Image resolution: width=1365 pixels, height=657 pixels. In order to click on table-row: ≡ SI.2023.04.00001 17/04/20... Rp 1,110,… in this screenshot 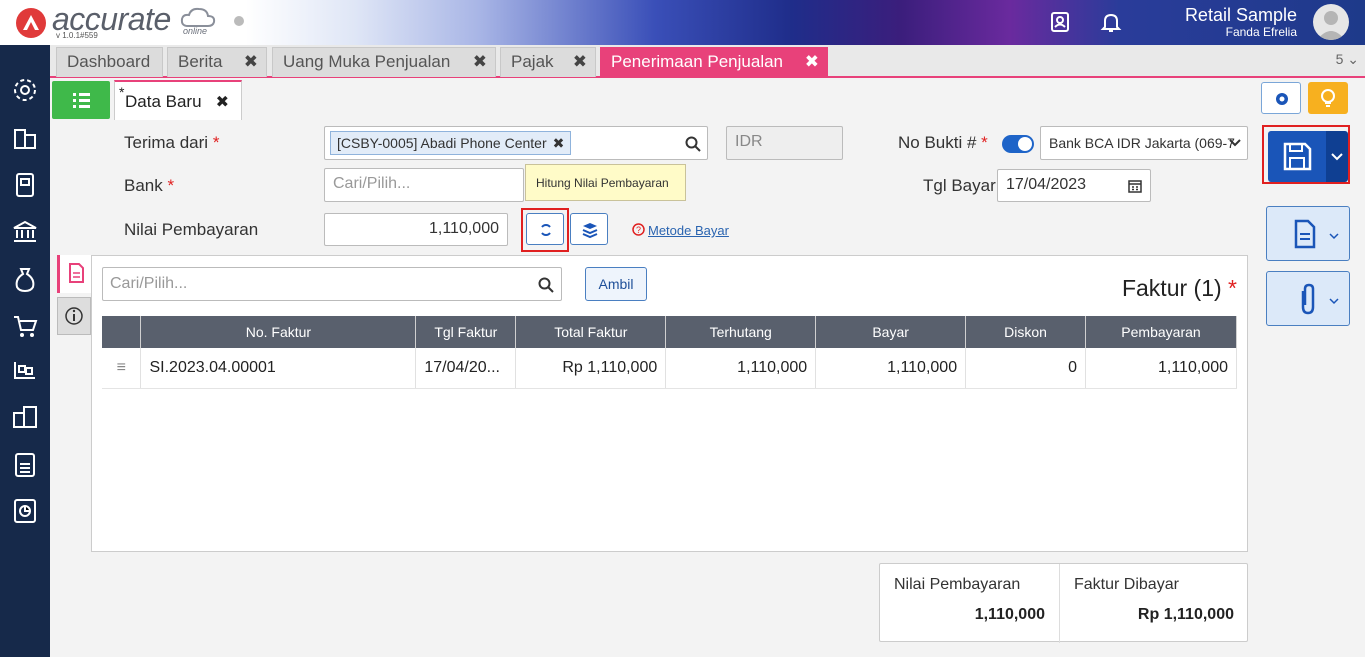, I will do `click(669, 368)`.